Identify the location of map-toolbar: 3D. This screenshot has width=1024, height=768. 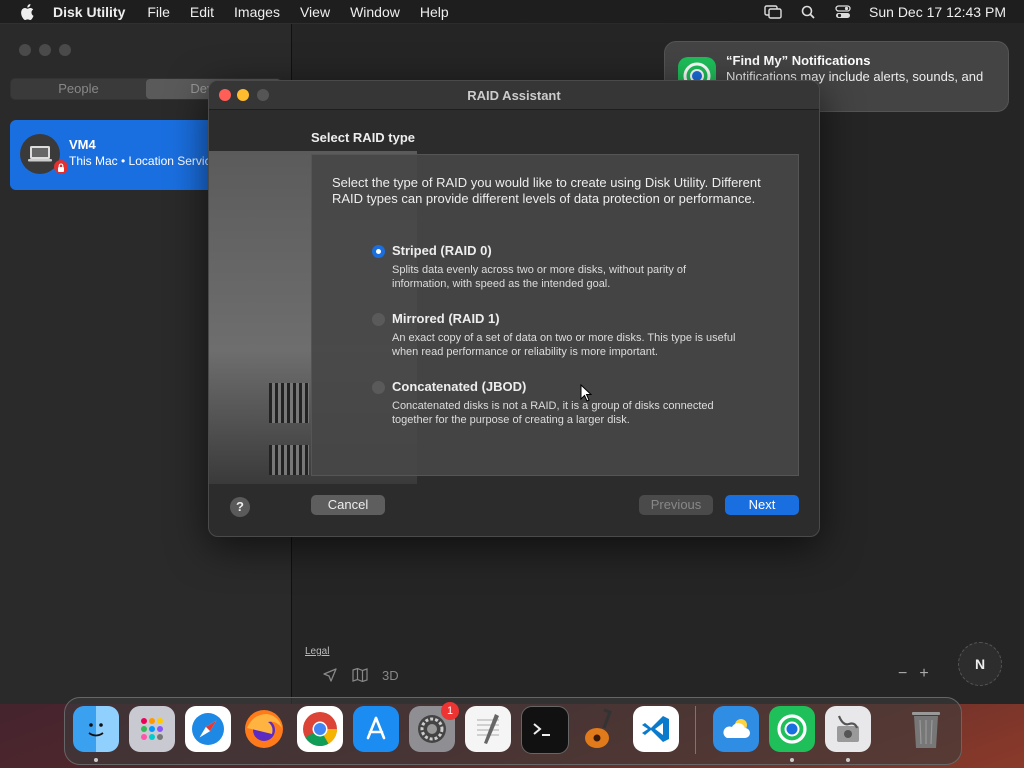
(360, 675).